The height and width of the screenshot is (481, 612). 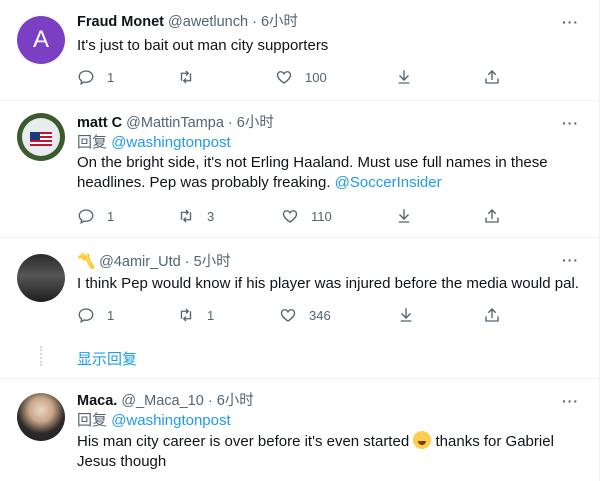 What do you see at coordinates (107, 358) in the screenshot?
I see `show-replies-link: 显示回复` at bounding box center [107, 358].